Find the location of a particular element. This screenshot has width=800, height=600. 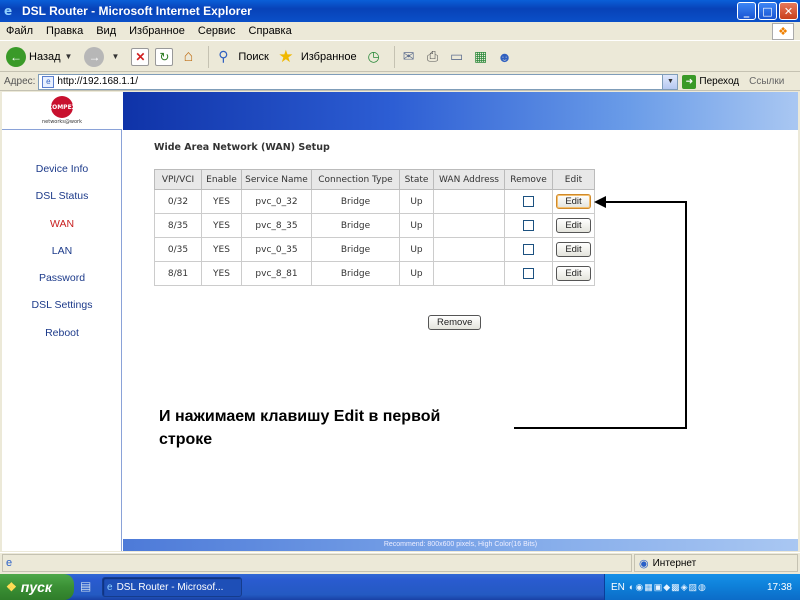

back-button: ← Назад ▼ is located at coordinates (41, 56).